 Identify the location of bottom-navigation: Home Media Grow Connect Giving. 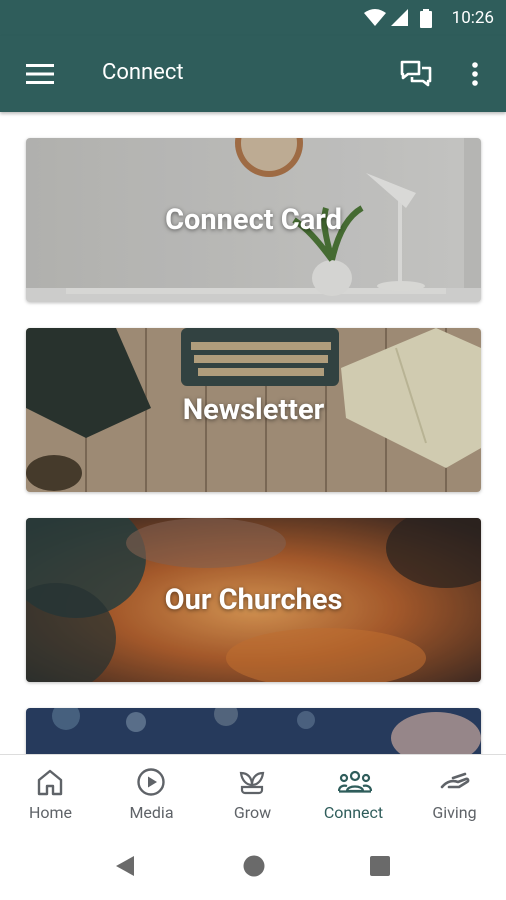
(253, 793).